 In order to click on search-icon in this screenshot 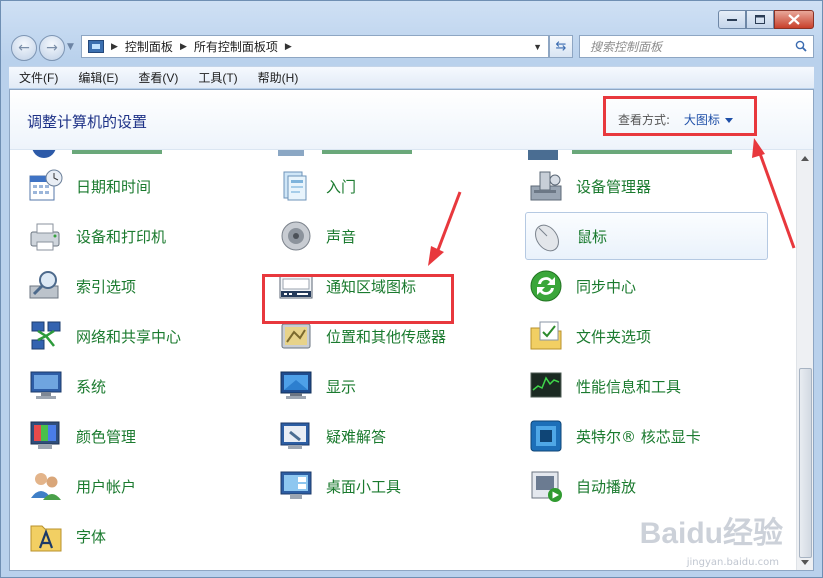, I will do `click(801, 46)`.